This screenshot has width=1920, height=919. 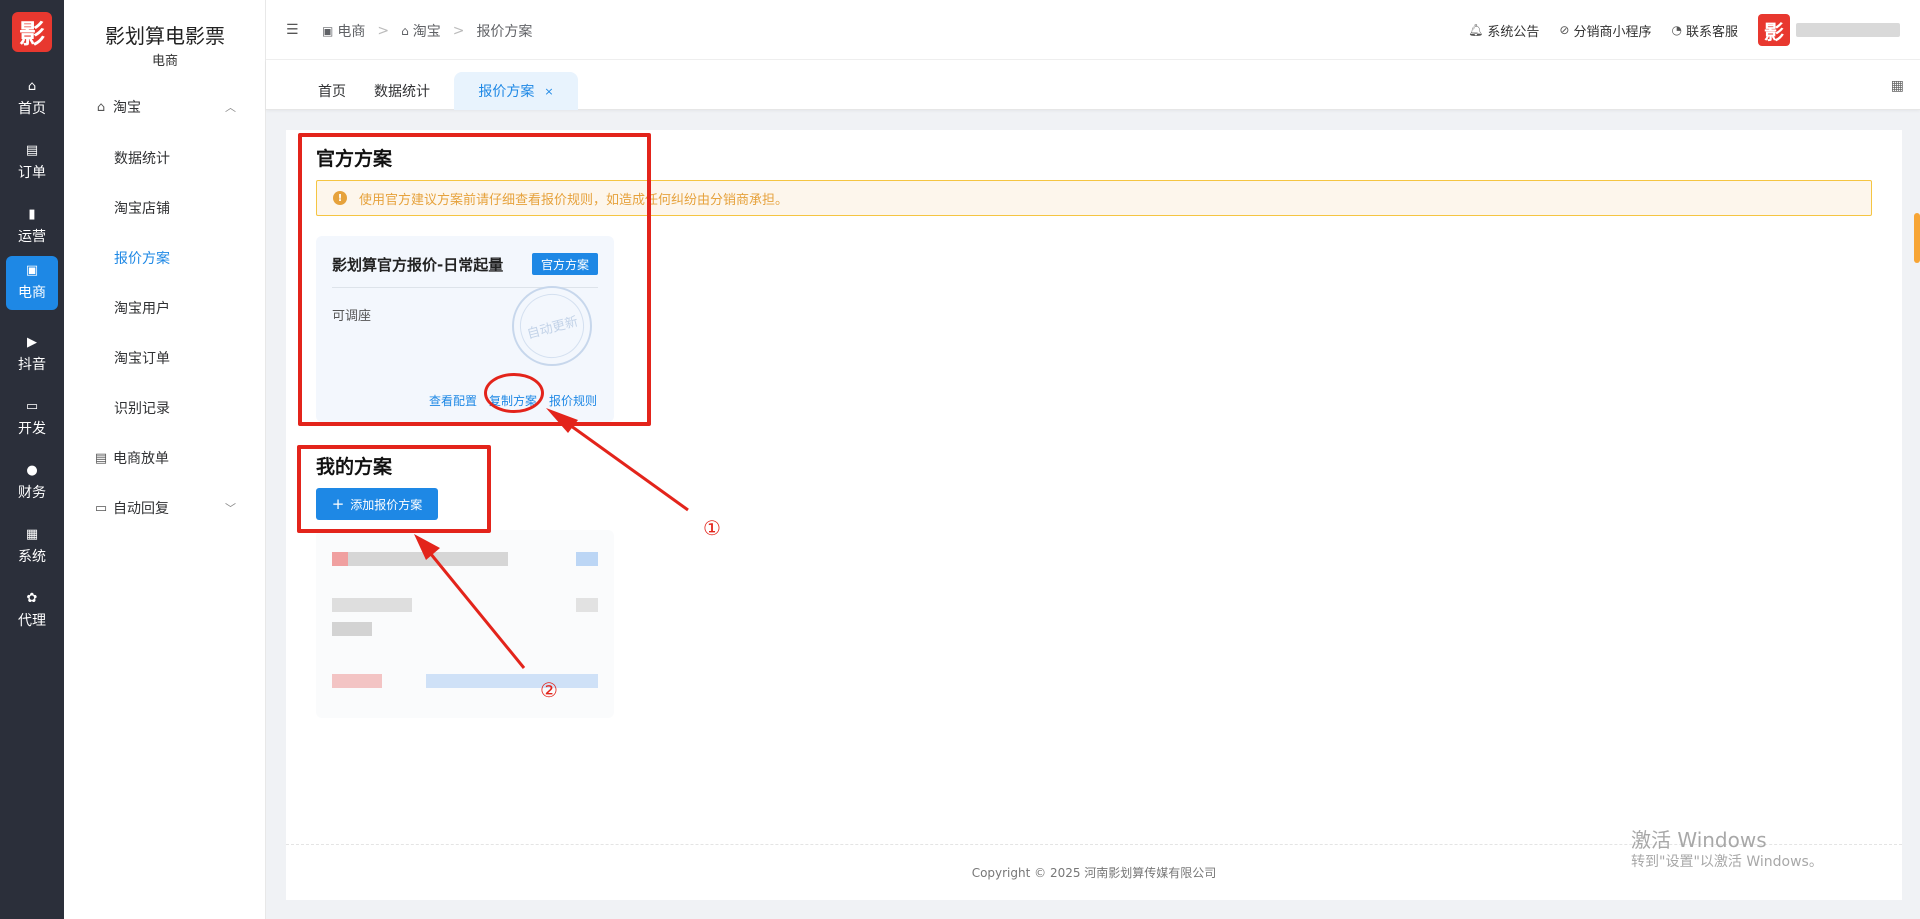 What do you see at coordinates (1676, 30) in the screenshot?
I see `headset-icon: ◔` at bounding box center [1676, 30].